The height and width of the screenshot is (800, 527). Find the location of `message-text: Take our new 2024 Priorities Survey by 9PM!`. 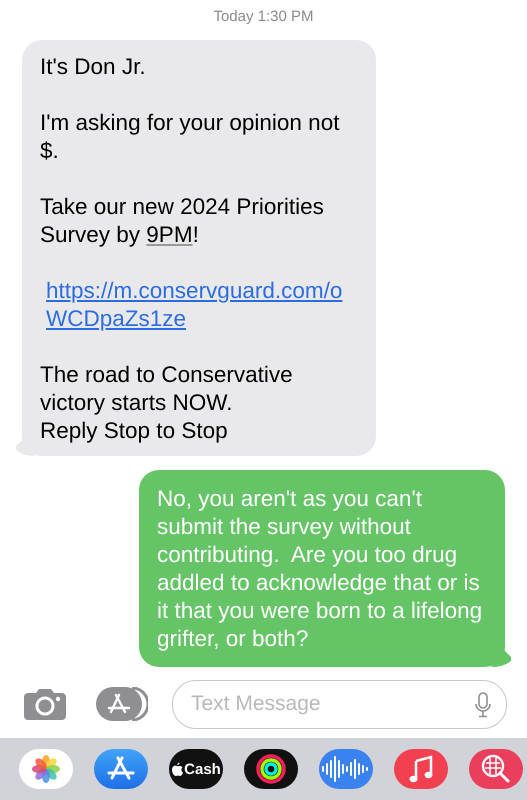

message-text: Take our new 2024 Priorities Survey by 9PM! is located at coordinates (182, 221).